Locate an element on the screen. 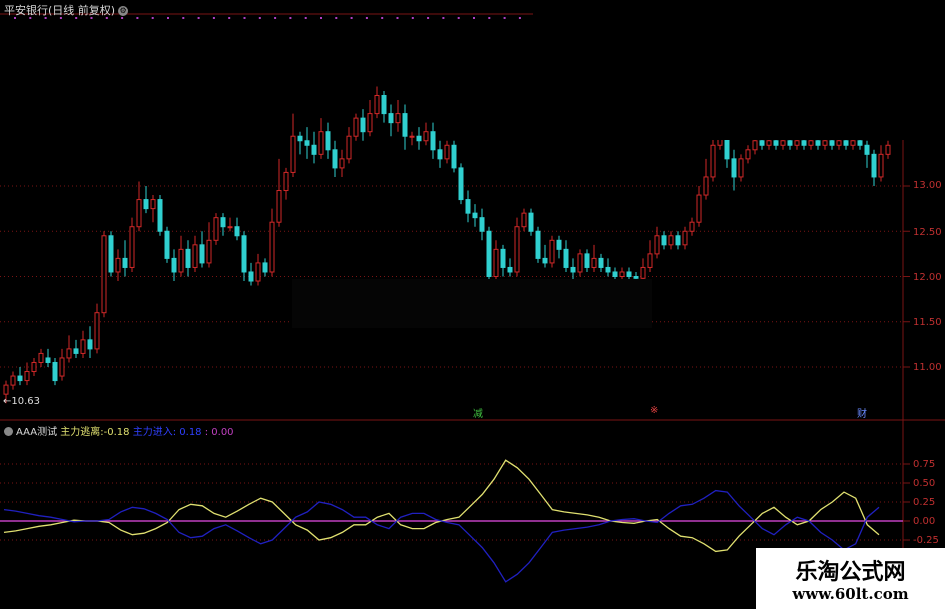 Image resolution: width=945 pixels, height=609 pixels. watermark-url: www.60lt.com is located at coordinates (850, 594).